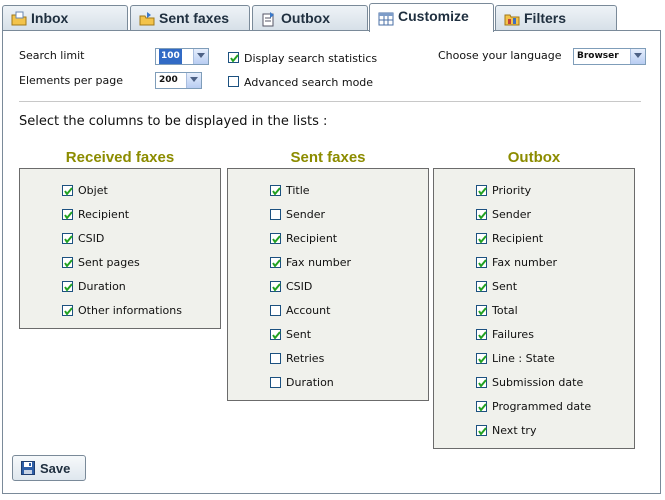 The width and height of the screenshot is (665, 500). I want to click on column-label: Next try, so click(514, 430).